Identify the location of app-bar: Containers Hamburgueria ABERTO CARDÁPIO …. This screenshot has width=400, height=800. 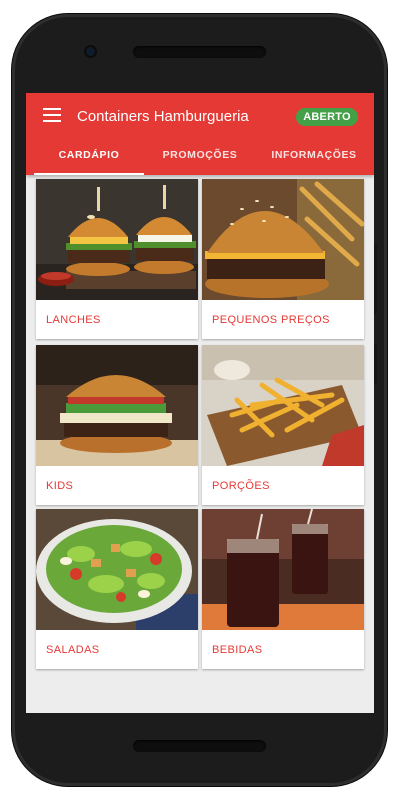
(200, 134).